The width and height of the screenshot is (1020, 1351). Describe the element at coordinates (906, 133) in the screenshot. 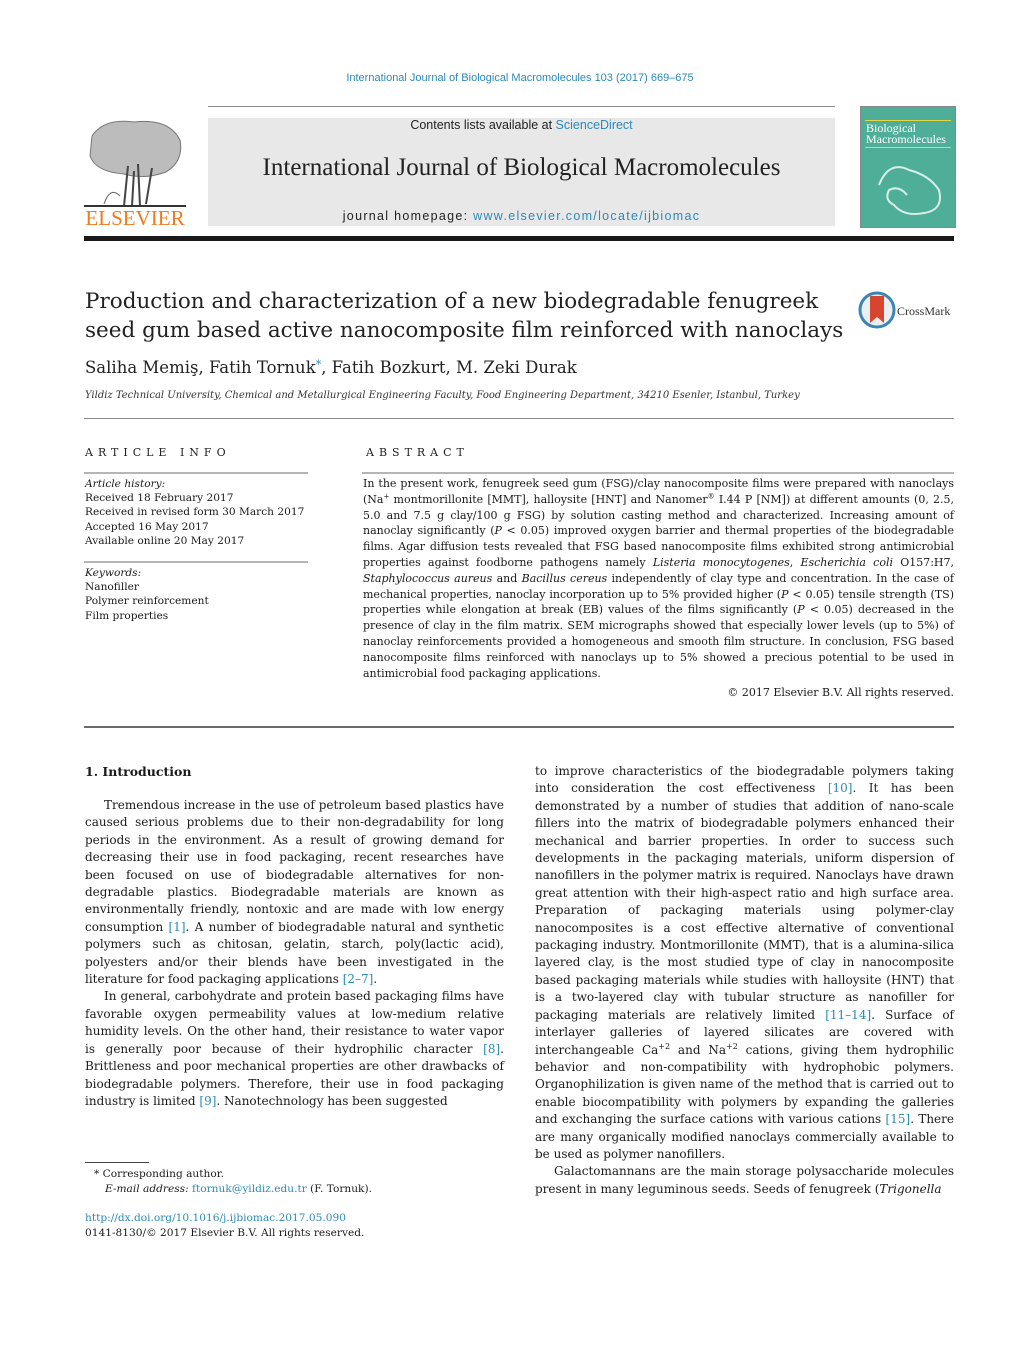

I see `cover-title: Biological Macromolecules` at that location.